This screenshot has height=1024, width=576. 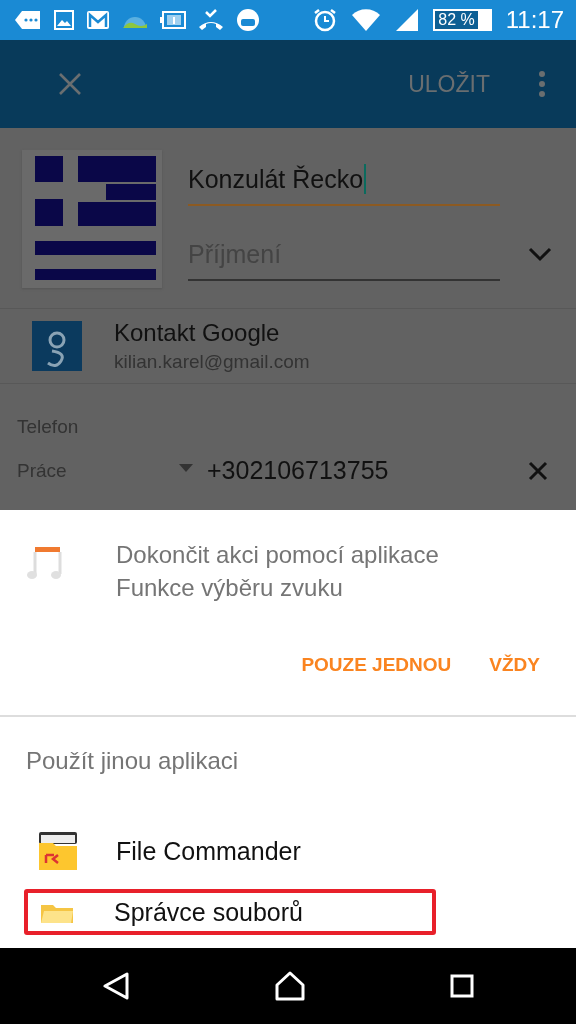 What do you see at coordinates (57, 346) in the screenshot?
I see `google-icon` at bounding box center [57, 346].